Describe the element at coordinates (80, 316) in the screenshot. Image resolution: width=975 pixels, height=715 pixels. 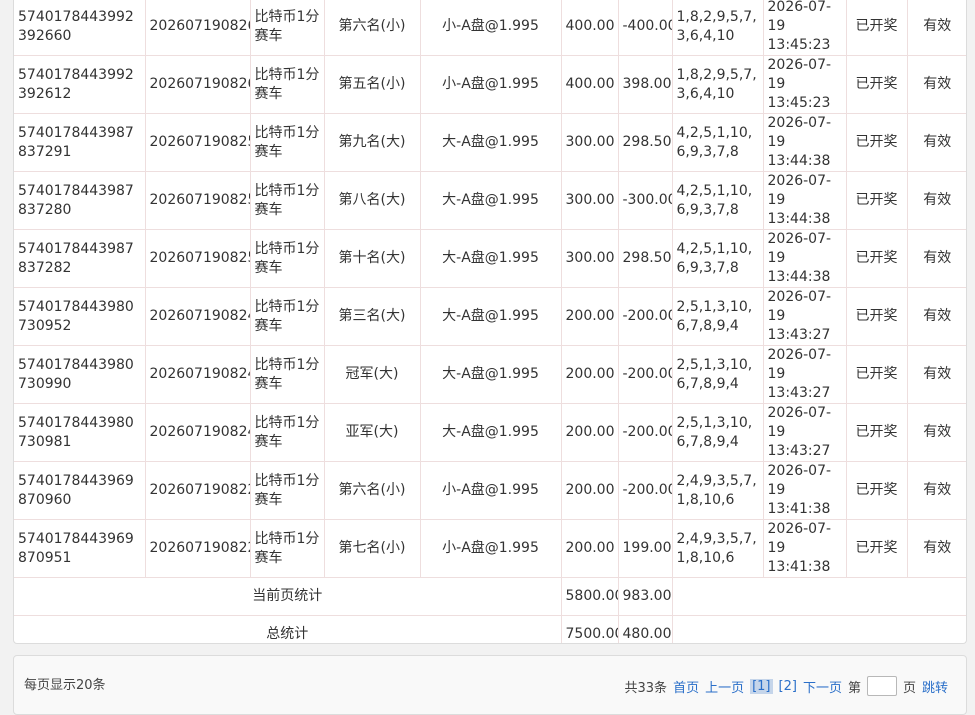
I see `cell-order-no: 5740178443980730952` at that location.